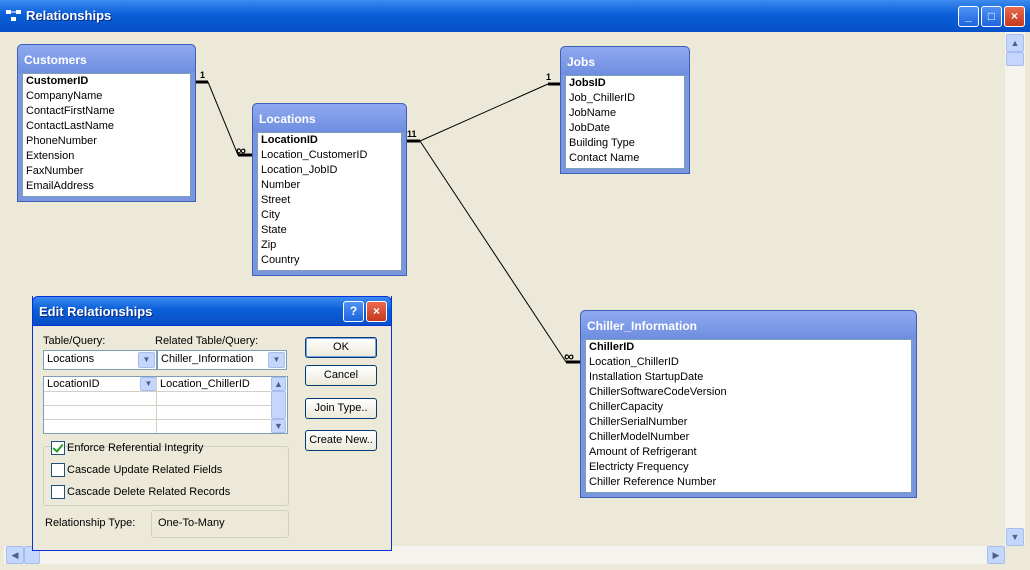  I want to click on relationship-type-box: One-To-Many, so click(220, 524).